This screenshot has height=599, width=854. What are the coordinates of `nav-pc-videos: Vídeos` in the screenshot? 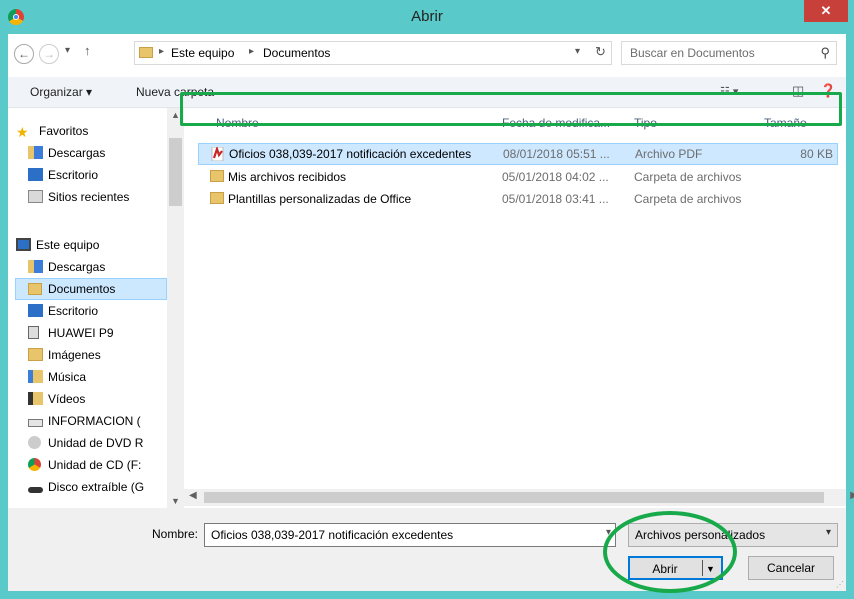 It's located at (56, 399).